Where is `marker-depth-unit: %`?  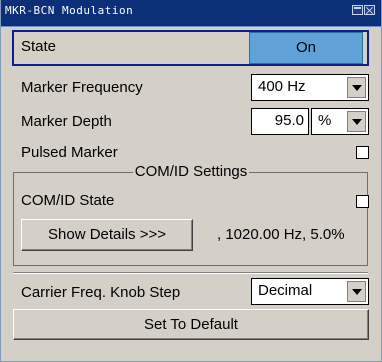
marker-depth-unit: % is located at coordinates (325, 120).